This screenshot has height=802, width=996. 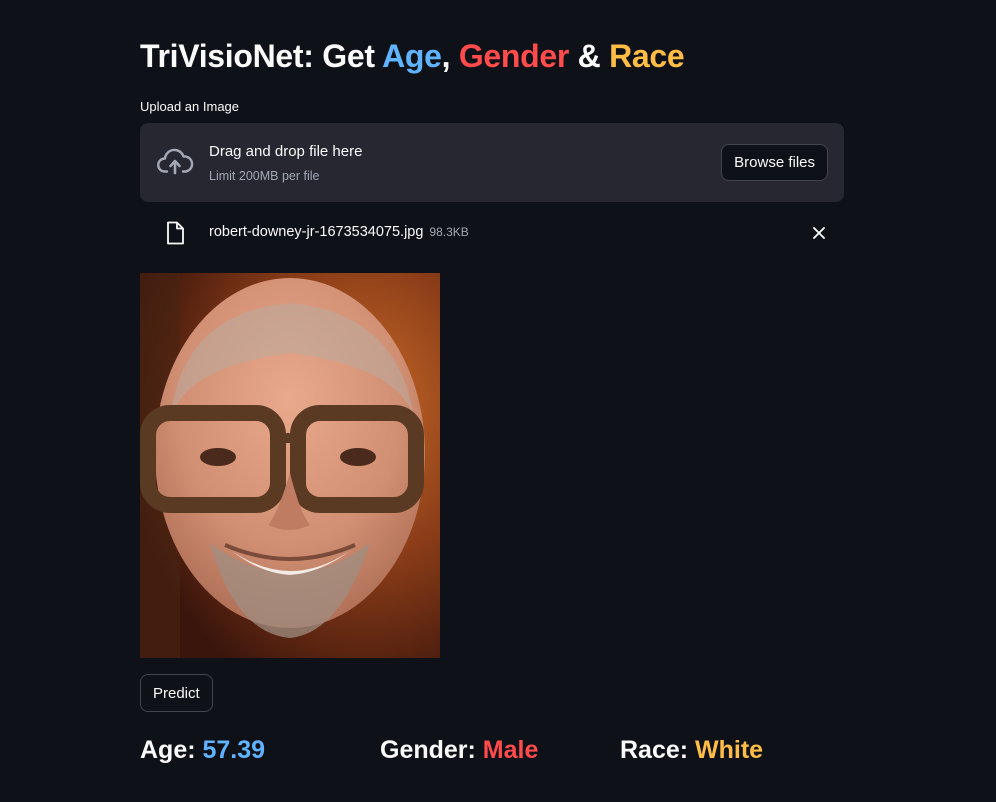 I want to click on dropzone-instructions: Drag and drop file here, so click(x=286, y=151).